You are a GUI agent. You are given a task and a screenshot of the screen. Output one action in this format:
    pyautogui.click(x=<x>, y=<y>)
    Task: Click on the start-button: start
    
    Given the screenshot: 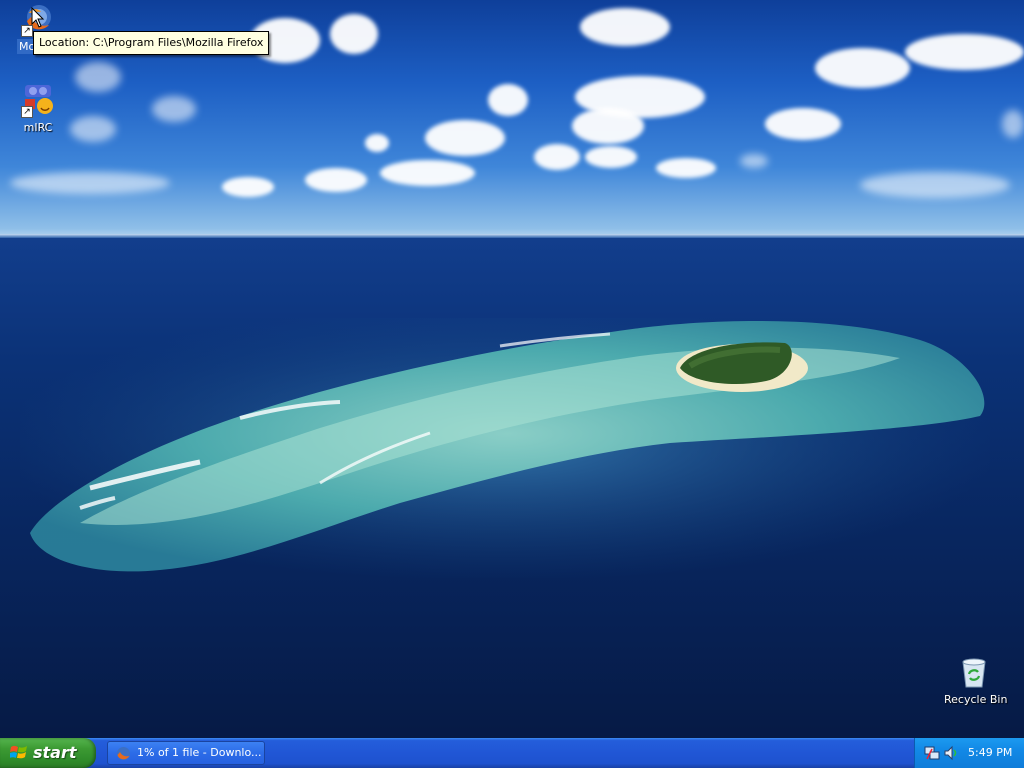 What is the action you would take?
    pyautogui.click(x=48, y=753)
    